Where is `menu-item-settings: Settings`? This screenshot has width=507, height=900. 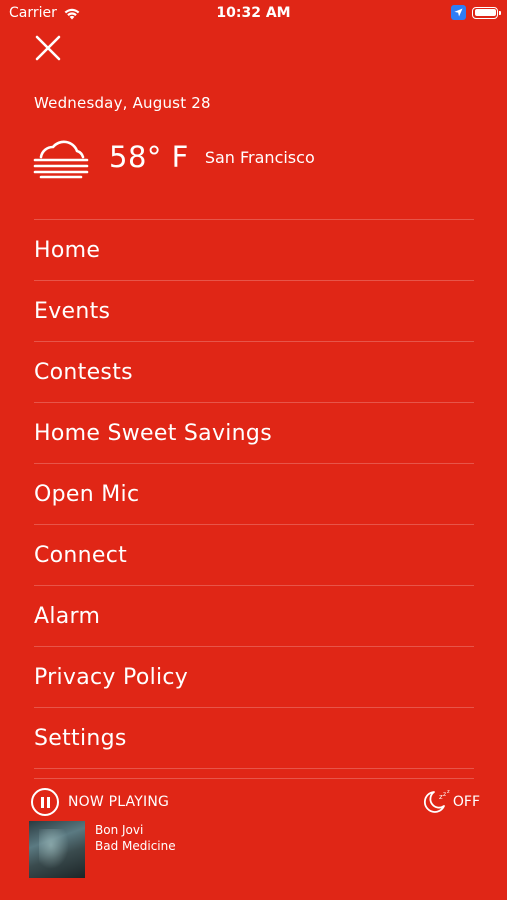
menu-item-settings: Settings is located at coordinates (254, 738).